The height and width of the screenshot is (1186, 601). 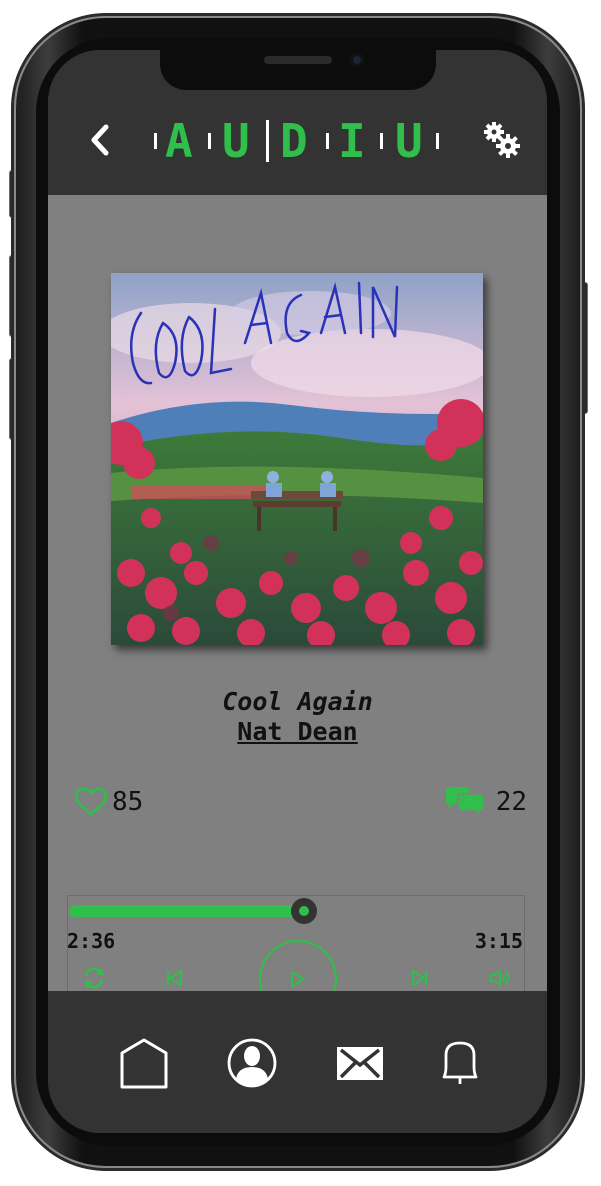 What do you see at coordinates (357, 60) in the screenshot?
I see `front-camera` at bounding box center [357, 60].